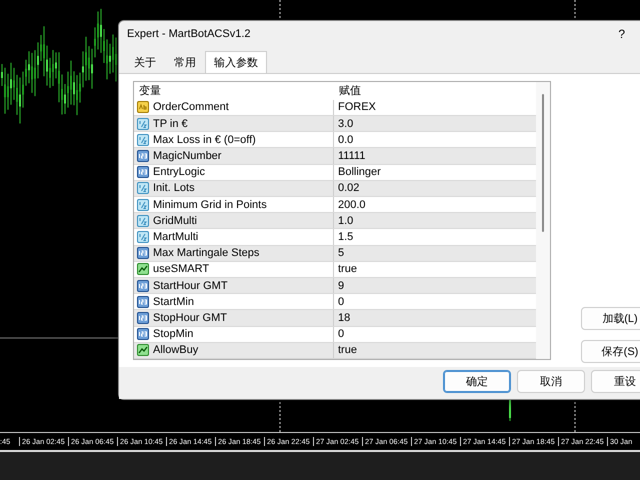 The height and width of the screenshot is (480, 640). Describe the element at coordinates (204, 140) in the screenshot. I see `parameter-name: Max Loss in € (0=off)` at that location.